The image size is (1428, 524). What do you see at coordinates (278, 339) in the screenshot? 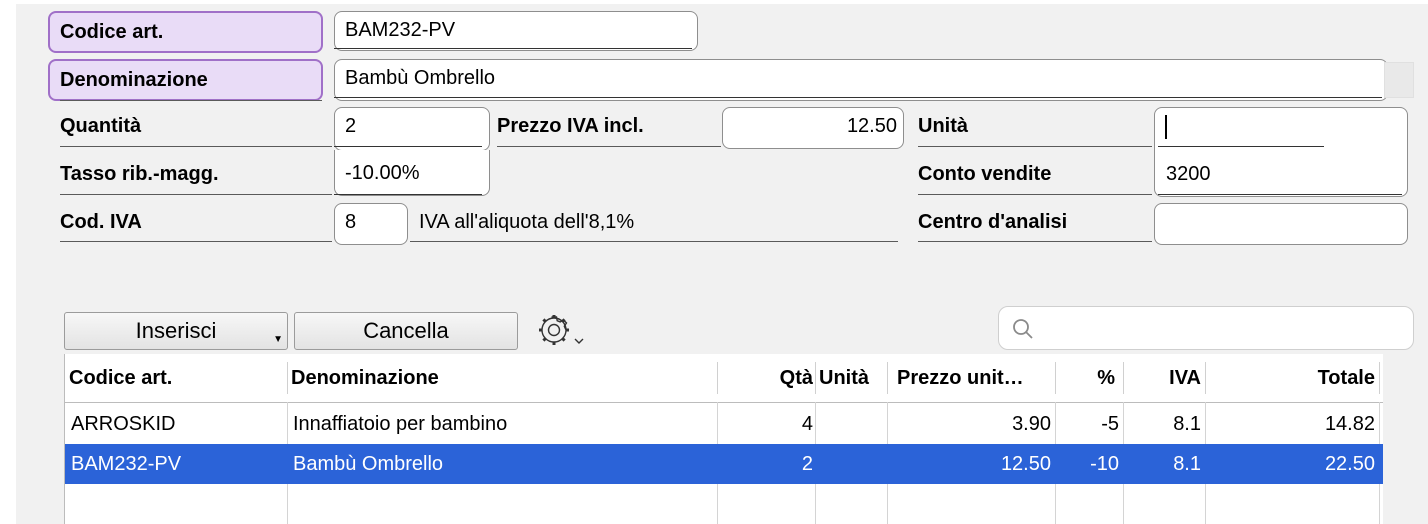
I see `dropdown-arrow-icon: ▼` at bounding box center [278, 339].